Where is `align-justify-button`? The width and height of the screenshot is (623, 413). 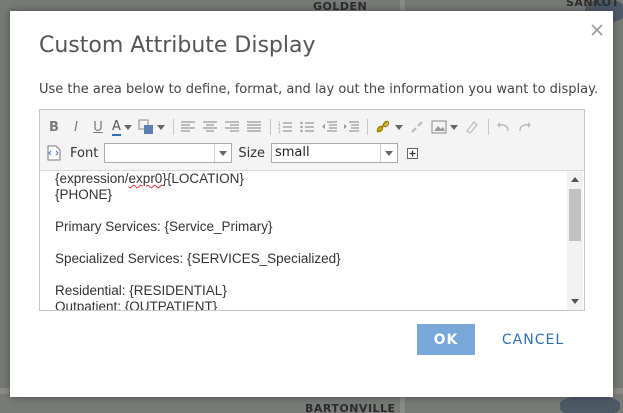
align-justify-button is located at coordinates (254, 127).